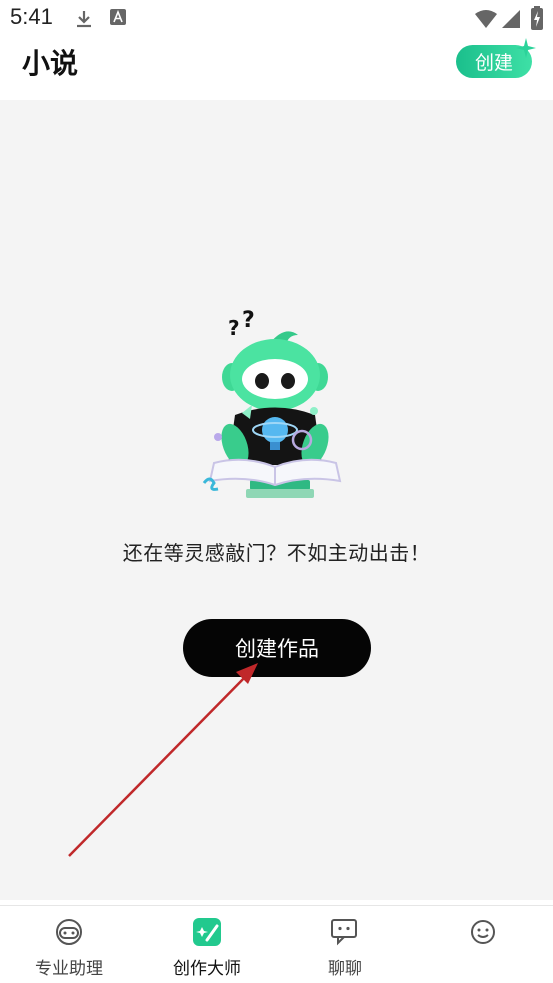  What do you see at coordinates (31, 16) in the screenshot?
I see `status-time: 5:41` at bounding box center [31, 16].